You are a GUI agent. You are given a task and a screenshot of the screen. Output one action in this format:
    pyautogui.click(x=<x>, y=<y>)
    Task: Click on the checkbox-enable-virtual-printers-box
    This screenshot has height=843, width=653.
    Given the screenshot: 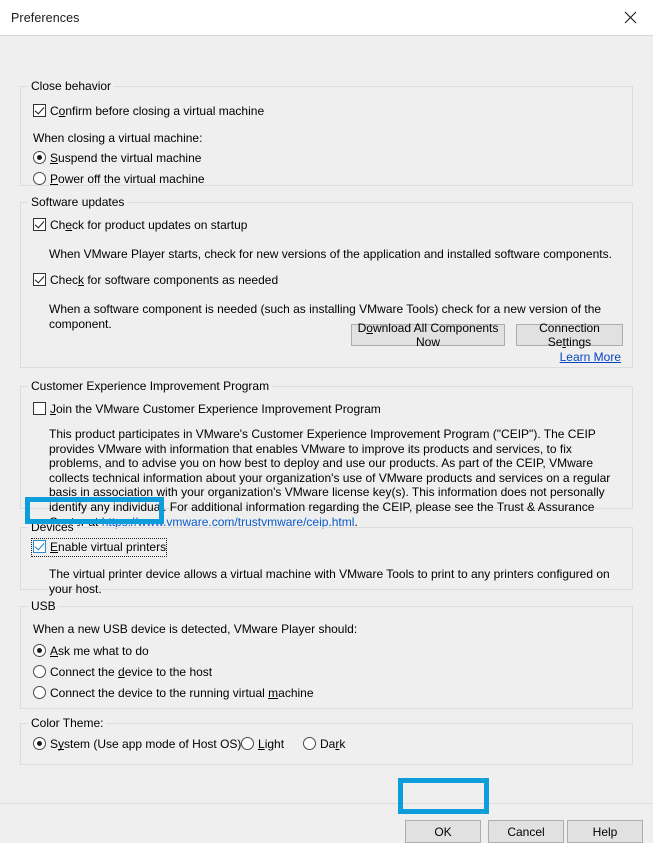 What is the action you would take?
    pyautogui.click(x=39, y=546)
    